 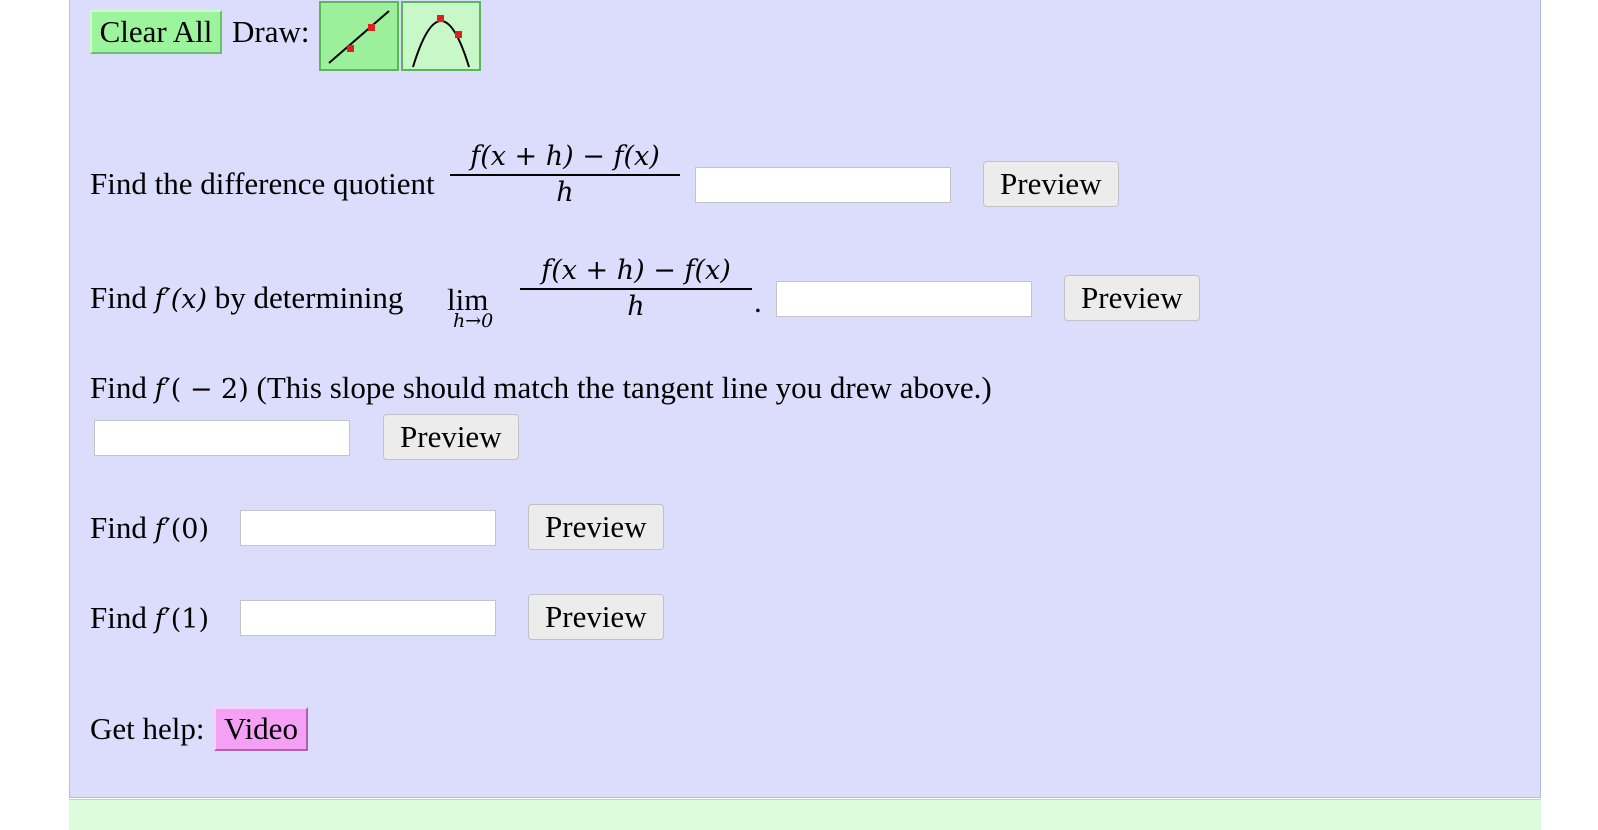 What do you see at coordinates (596, 617) in the screenshot?
I see `q5-preview-button: Preview` at bounding box center [596, 617].